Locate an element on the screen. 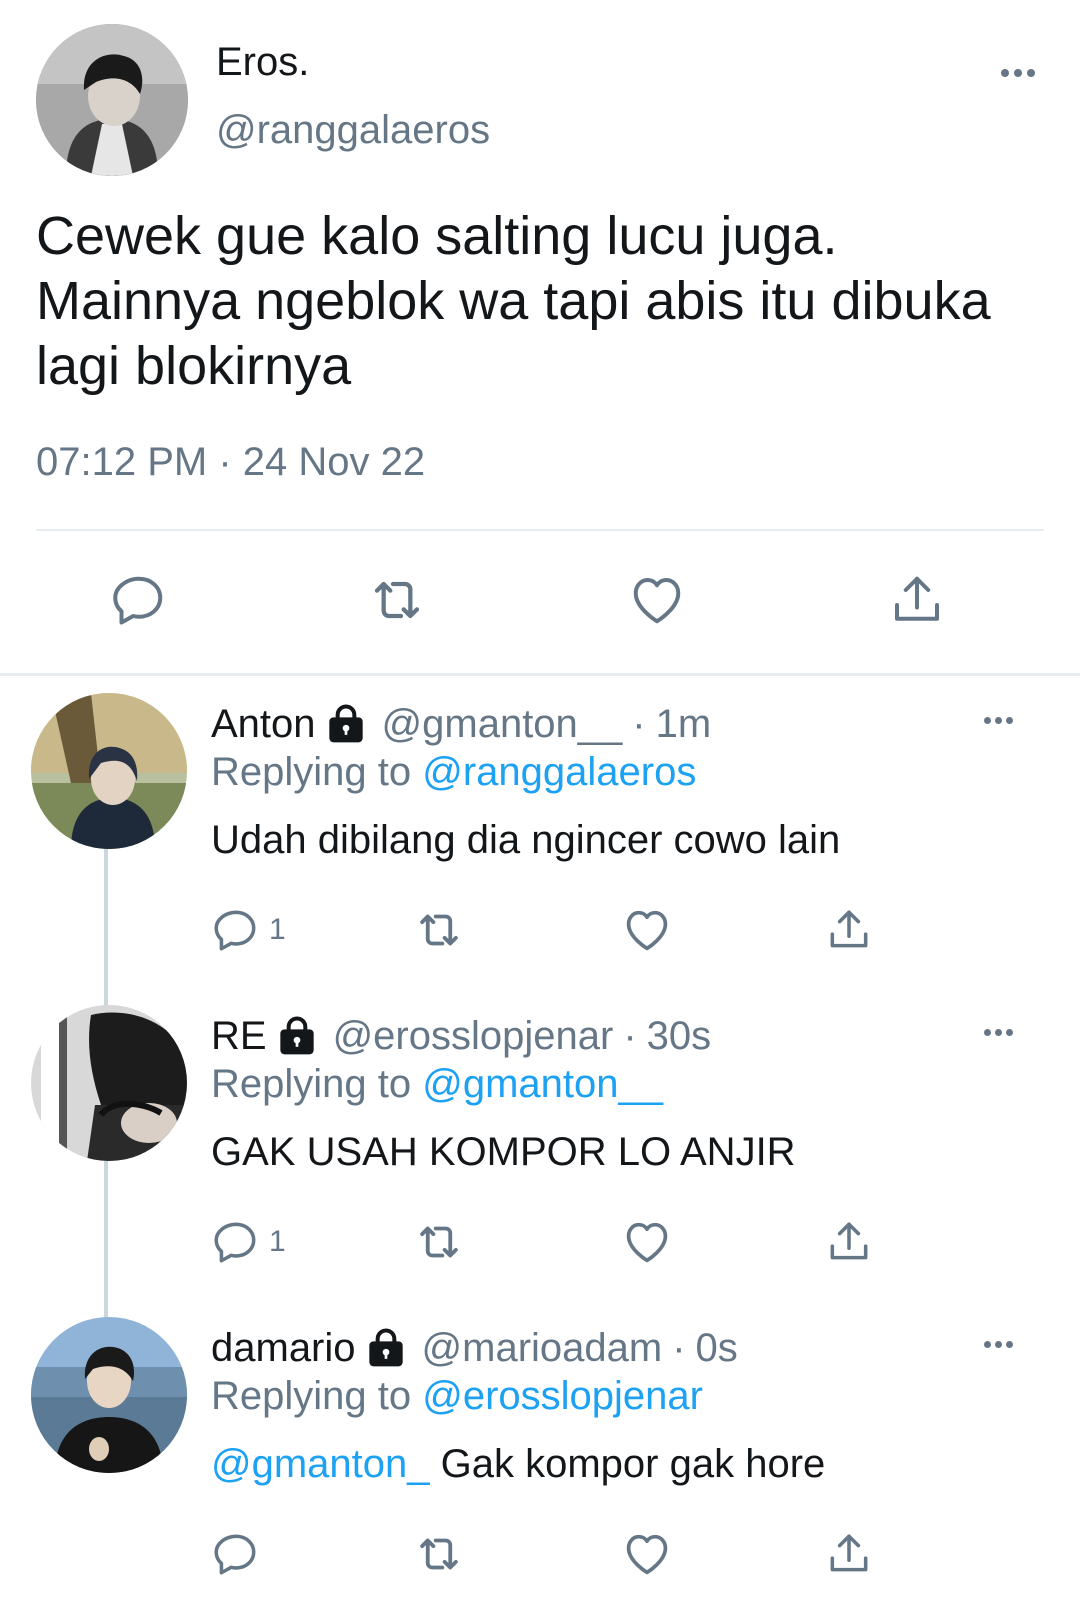 Image resolution: width=1080 pixels, height=1605 pixels. reply-header: damario @marioadam · 0s is located at coordinates (474, 1348).